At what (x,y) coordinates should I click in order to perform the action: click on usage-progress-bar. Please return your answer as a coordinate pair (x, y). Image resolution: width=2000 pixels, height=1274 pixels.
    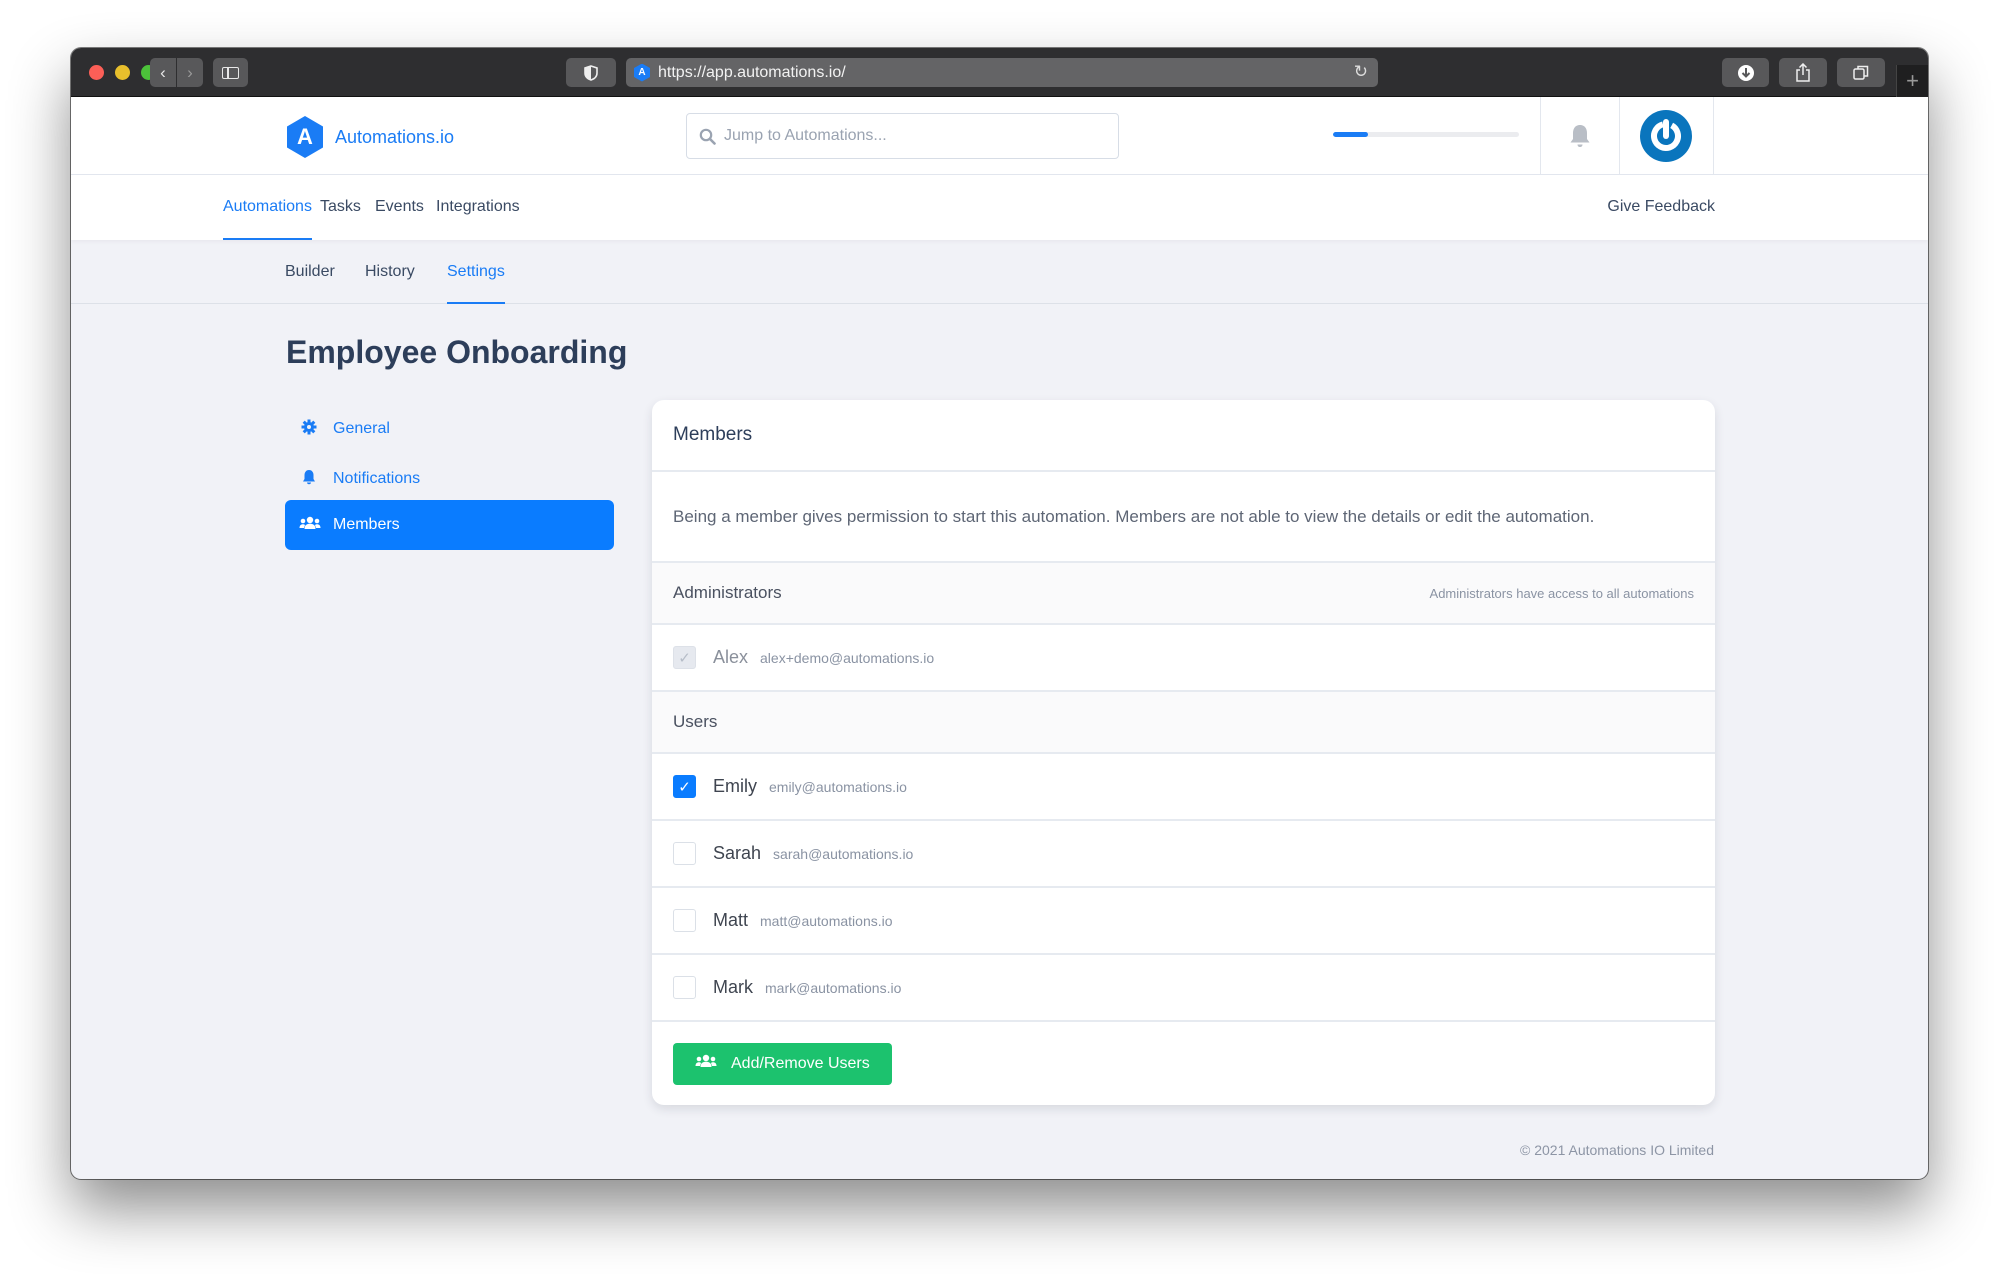
    Looking at the image, I should click on (1426, 134).